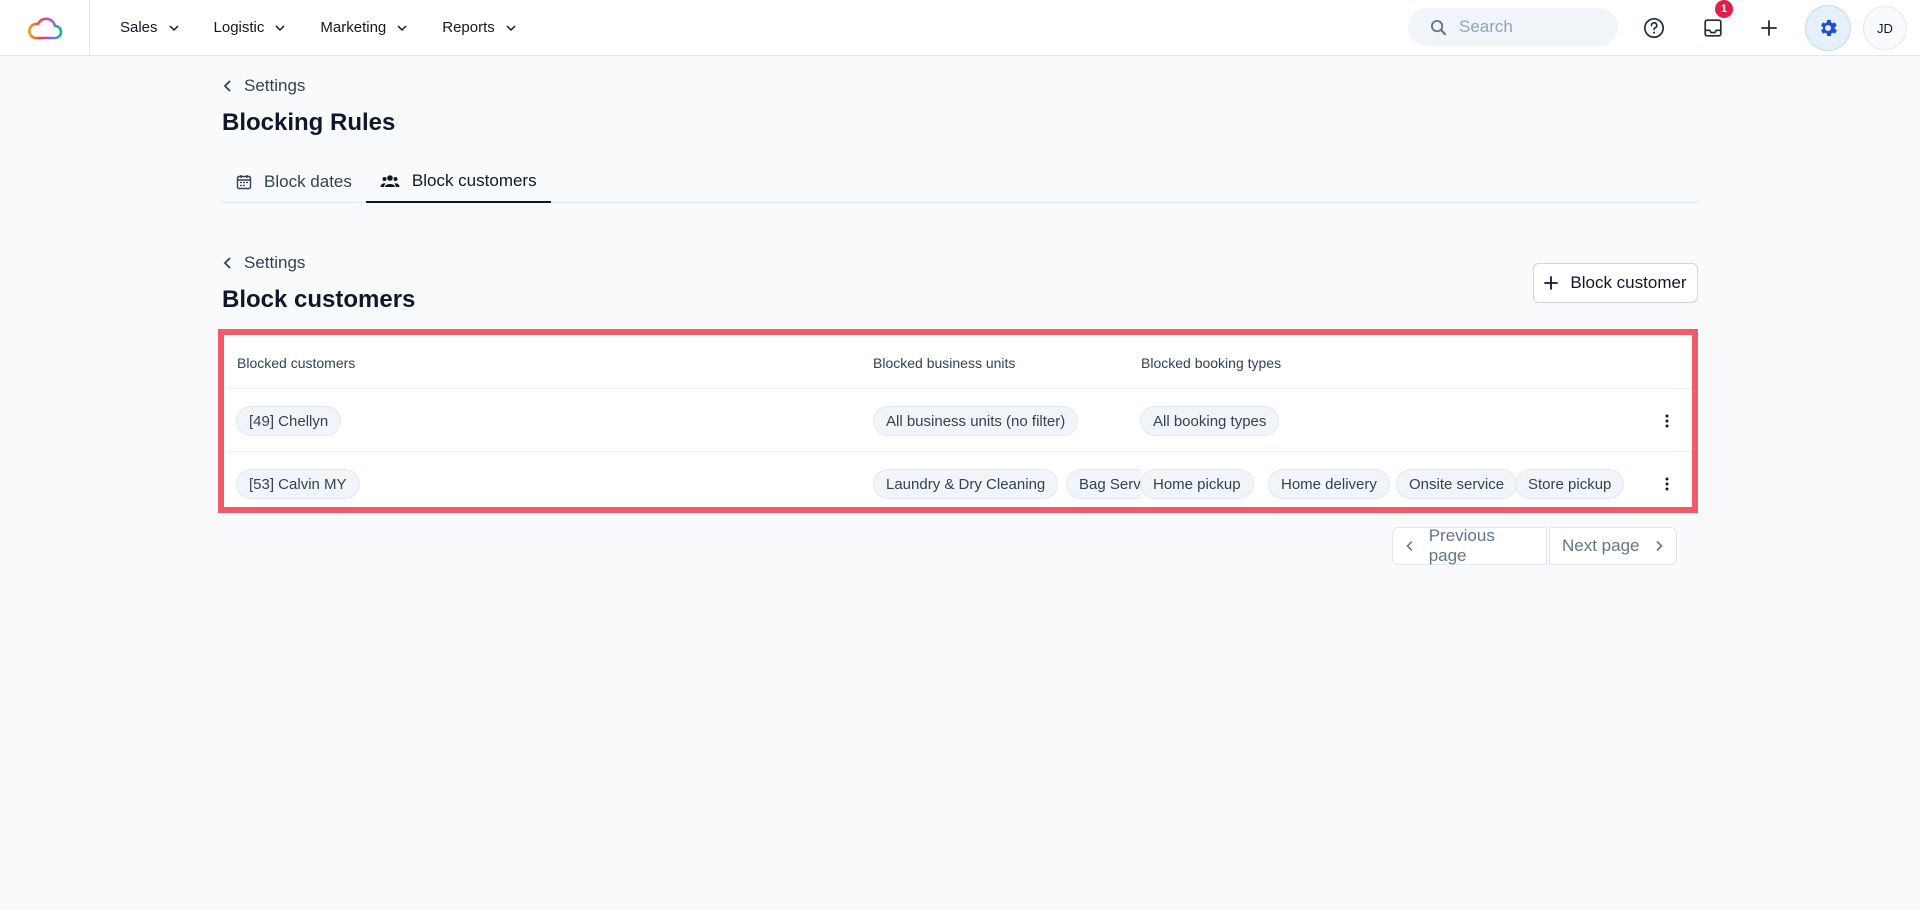 Image resolution: width=1920 pixels, height=910 pixels. I want to click on add-button, so click(1769, 28).